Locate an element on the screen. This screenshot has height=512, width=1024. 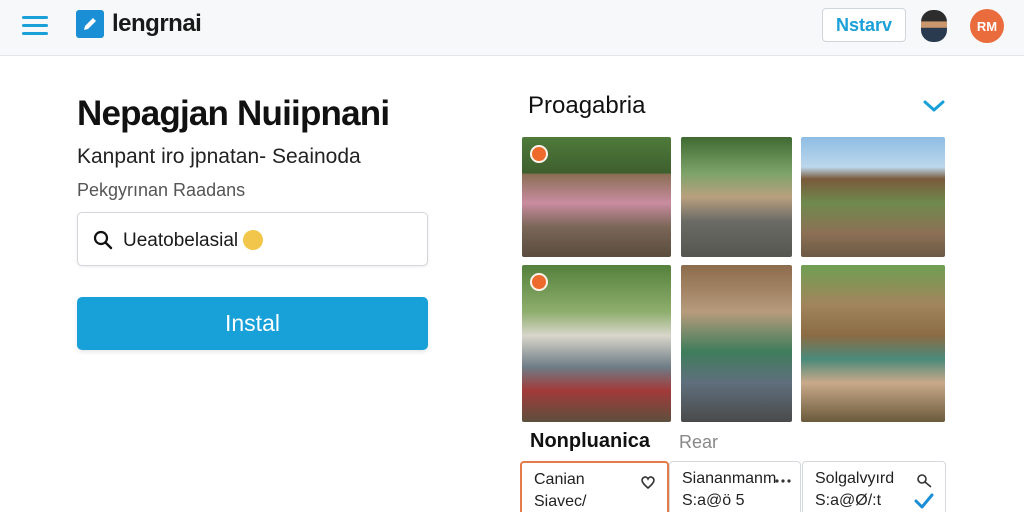
photo-crowd-road is located at coordinates (596, 343).